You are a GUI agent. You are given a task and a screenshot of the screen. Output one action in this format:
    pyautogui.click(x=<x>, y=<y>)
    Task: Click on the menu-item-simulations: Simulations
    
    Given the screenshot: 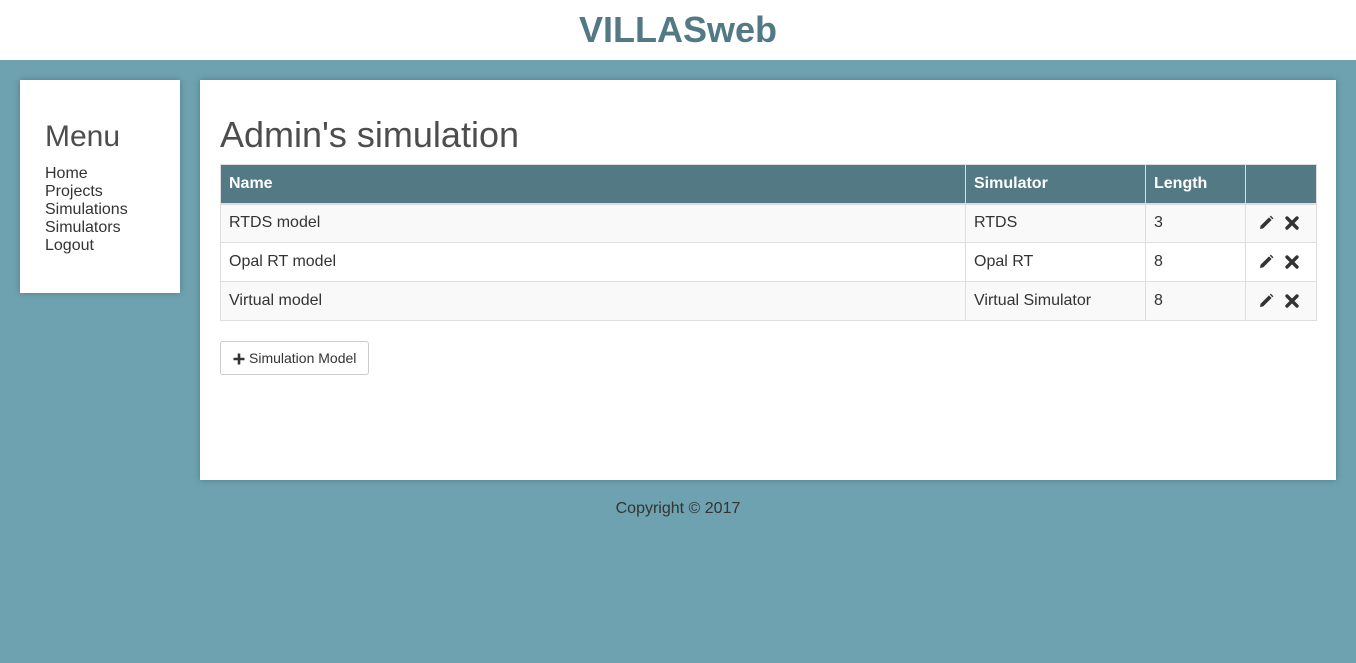 What is the action you would take?
    pyautogui.click(x=112, y=210)
    